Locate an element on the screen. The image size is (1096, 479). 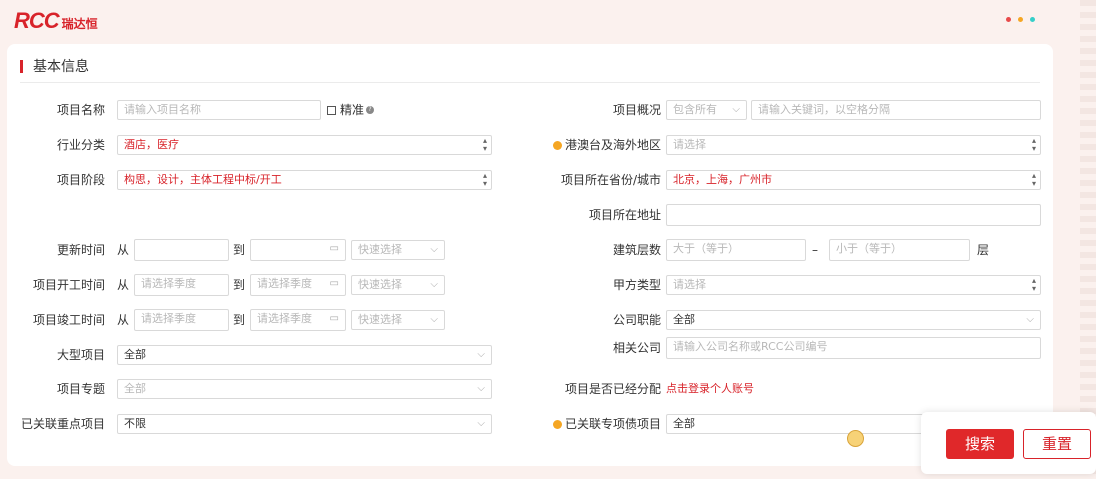
action-panel: 搜索 重置 is located at coordinates (1008, 443).